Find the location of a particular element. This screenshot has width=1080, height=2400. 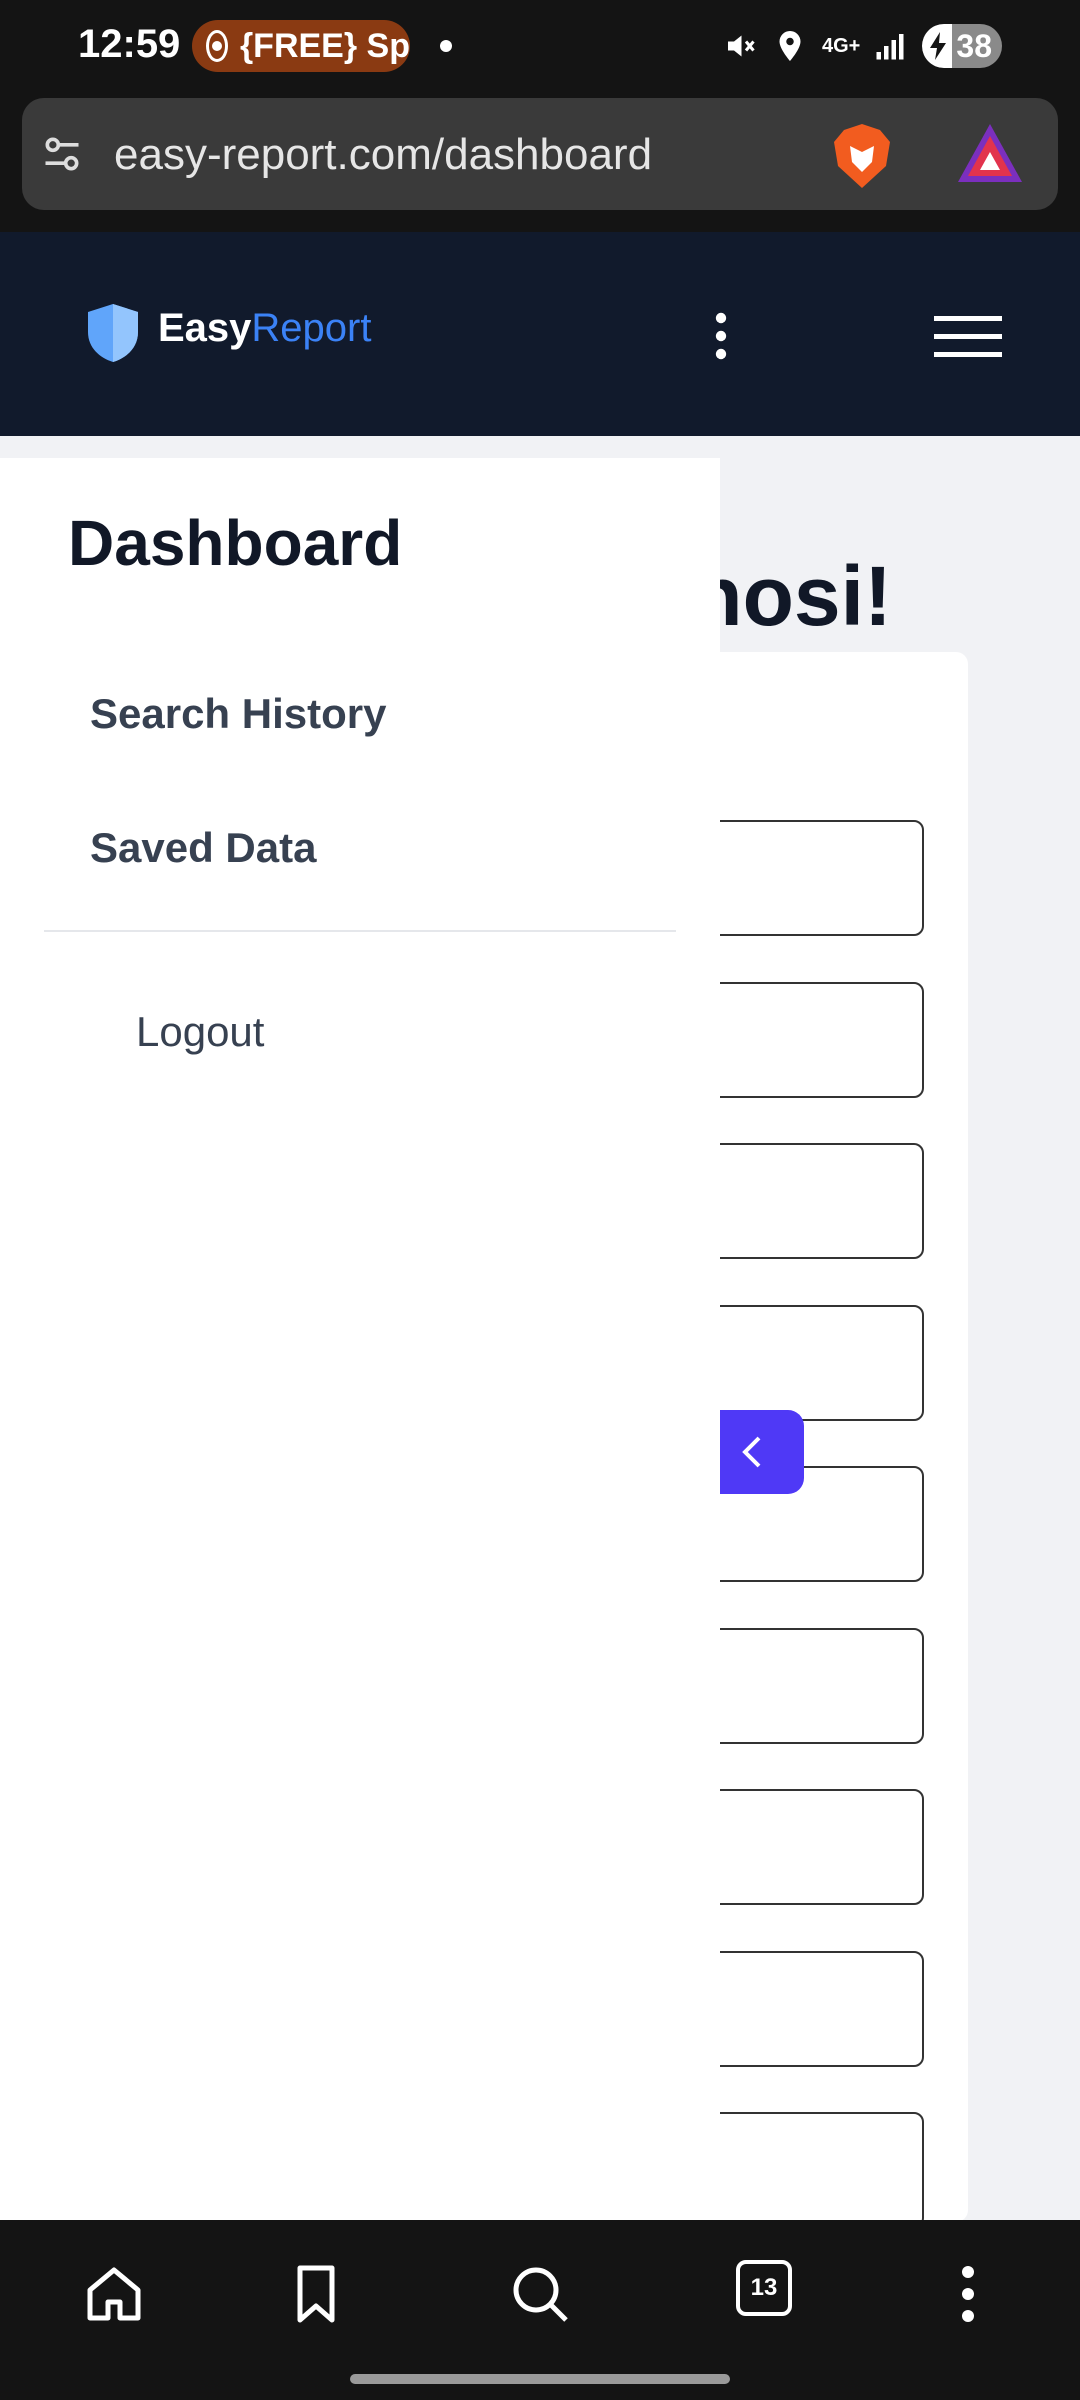

tab-switcher-button: 13 is located at coordinates (764, 2288).